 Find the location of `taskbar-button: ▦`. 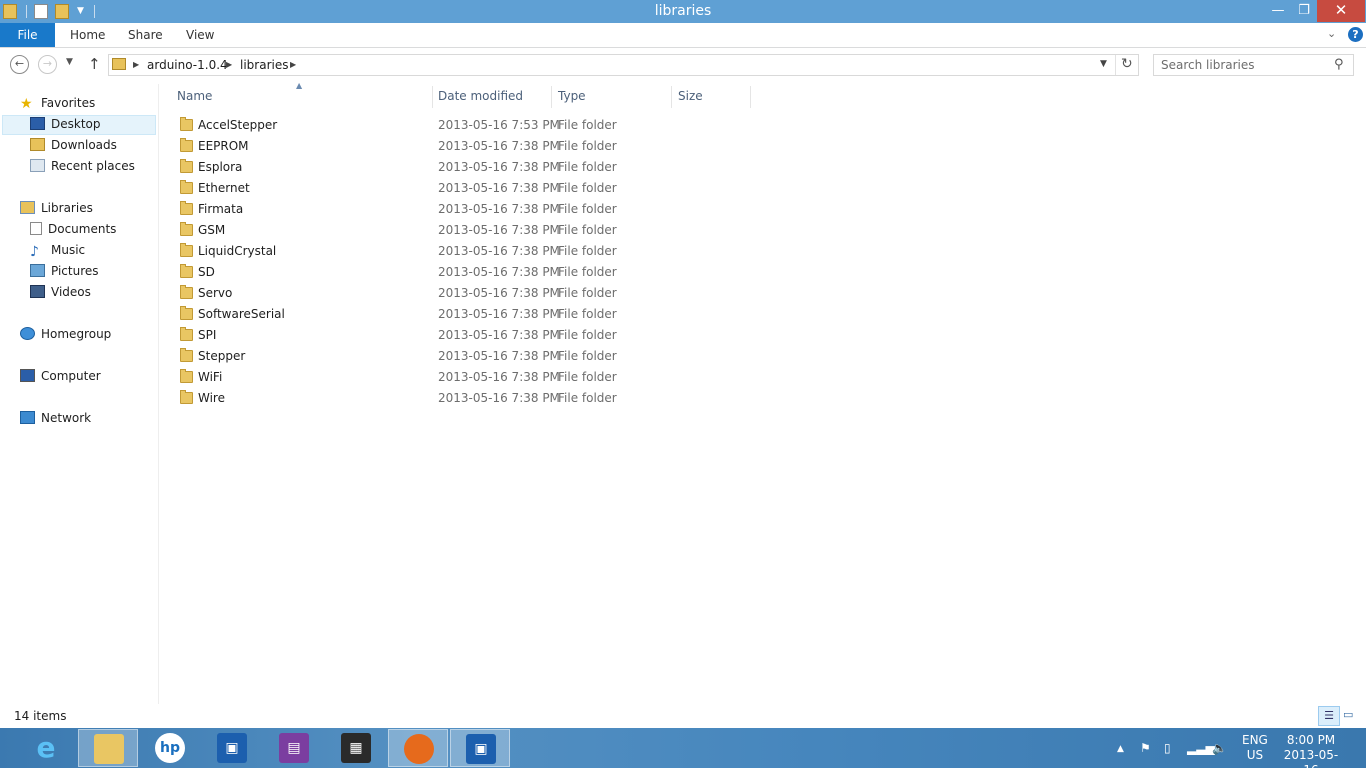

taskbar-button: ▦ is located at coordinates (356, 748).